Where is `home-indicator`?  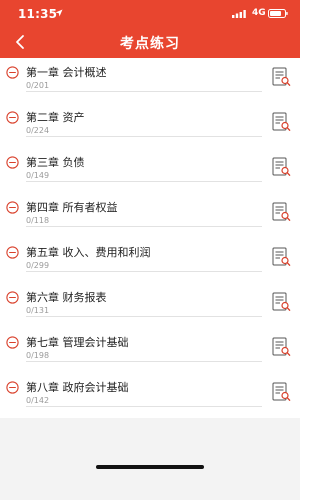 home-indicator is located at coordinates (150, 467).